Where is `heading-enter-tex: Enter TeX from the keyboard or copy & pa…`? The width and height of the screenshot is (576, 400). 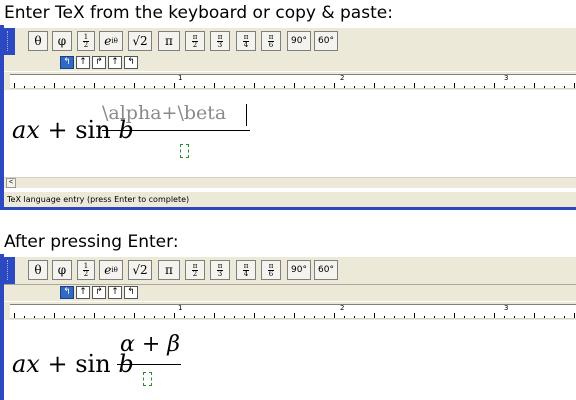
heading-enter-tex: Enter TeX from the keyboard or copy & pa… is located at coordinates (198, 13).